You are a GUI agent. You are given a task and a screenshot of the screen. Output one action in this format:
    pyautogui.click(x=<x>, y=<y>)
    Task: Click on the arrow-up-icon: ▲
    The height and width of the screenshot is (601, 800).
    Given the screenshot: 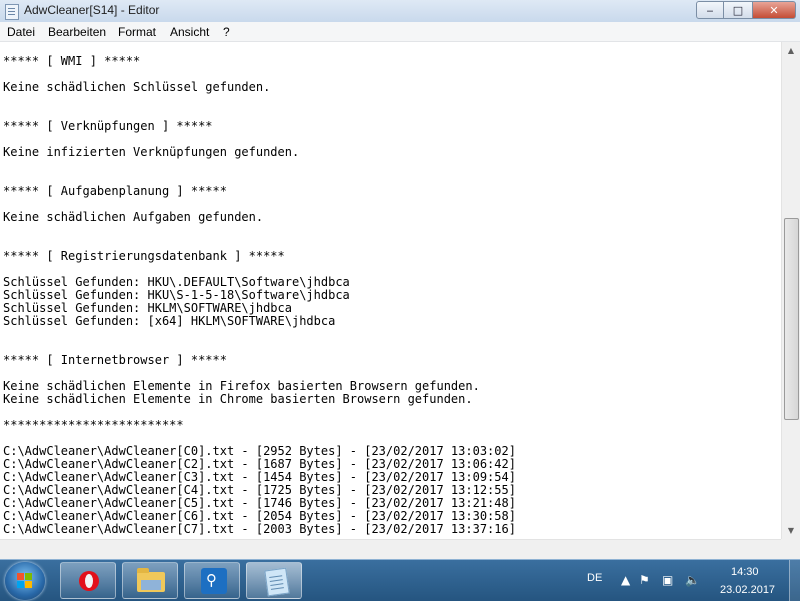 What is the action you would take?
    pyautogui.click(x=791, y=50)
    